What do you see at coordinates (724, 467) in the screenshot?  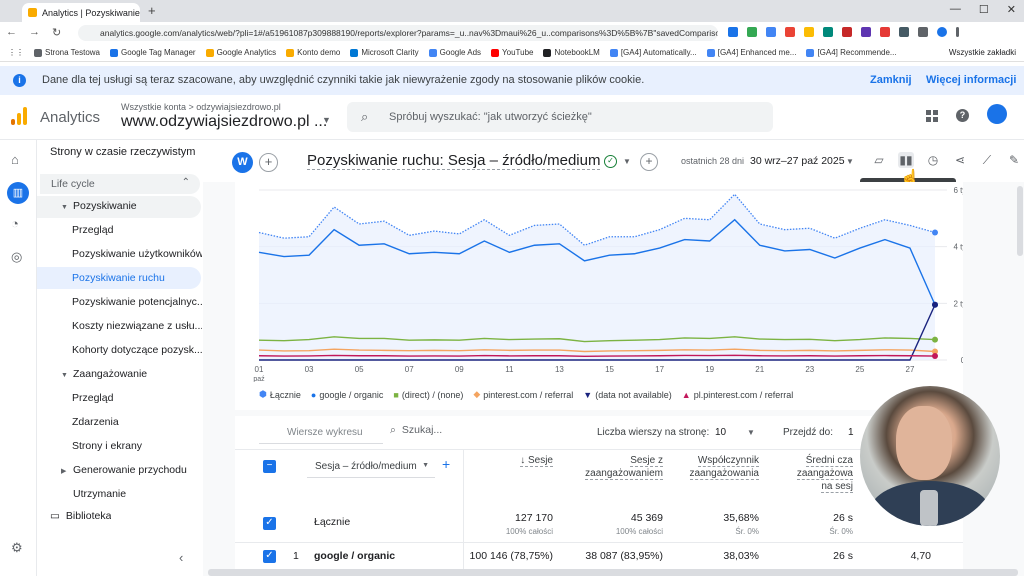 I see `column-header: Współczynnik zaangażowania` at bounding box center [724, 467].